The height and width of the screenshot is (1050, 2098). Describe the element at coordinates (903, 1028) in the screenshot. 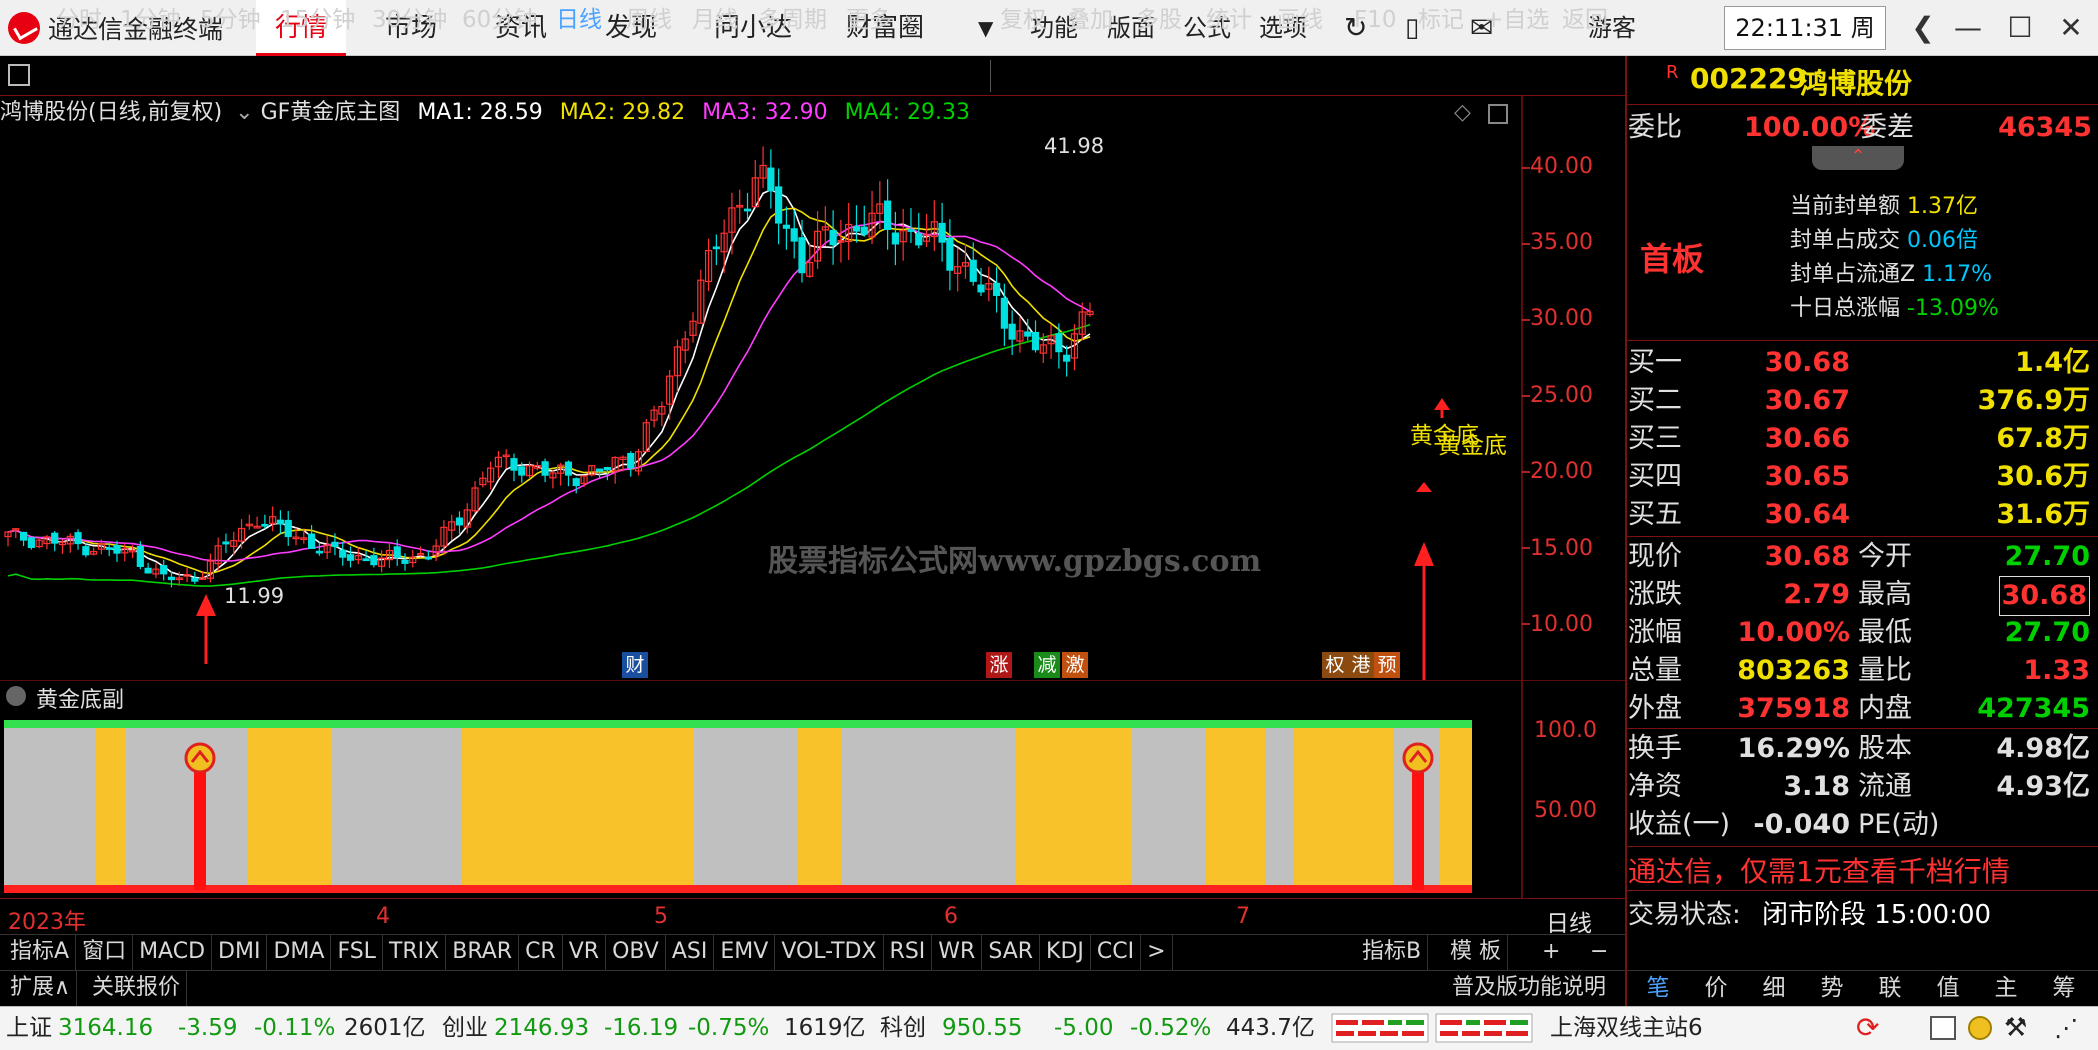

I see `index-kc-name: 科创` at that location.